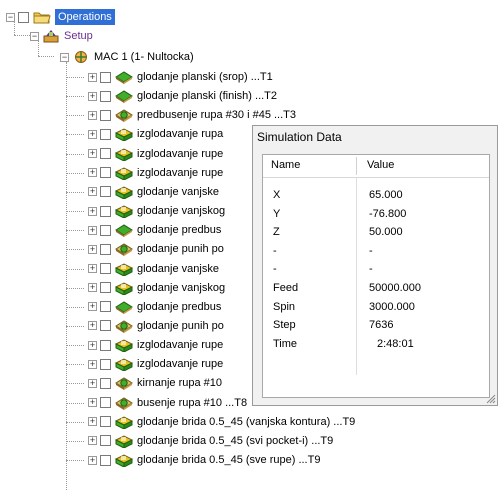 The width and height of the screenshot is (502, 495). I want to click on operation-row: + glodanje planski (finish) ...T2, so click(171, 96).